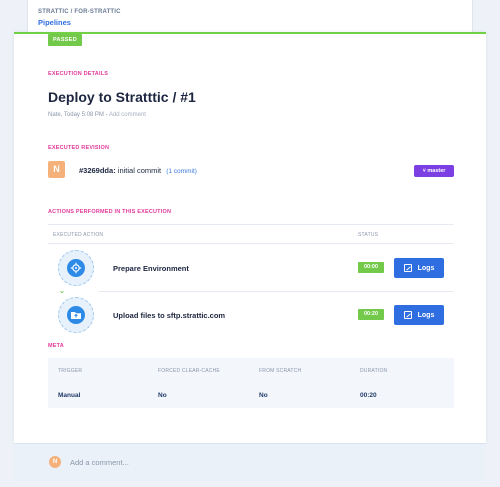 The image size is (500, 487). Describe the element at coordinates (79, 12) in the screenshot. I see `breadcrumb: STRATTIC / FOR-STRATTIC` at that location.